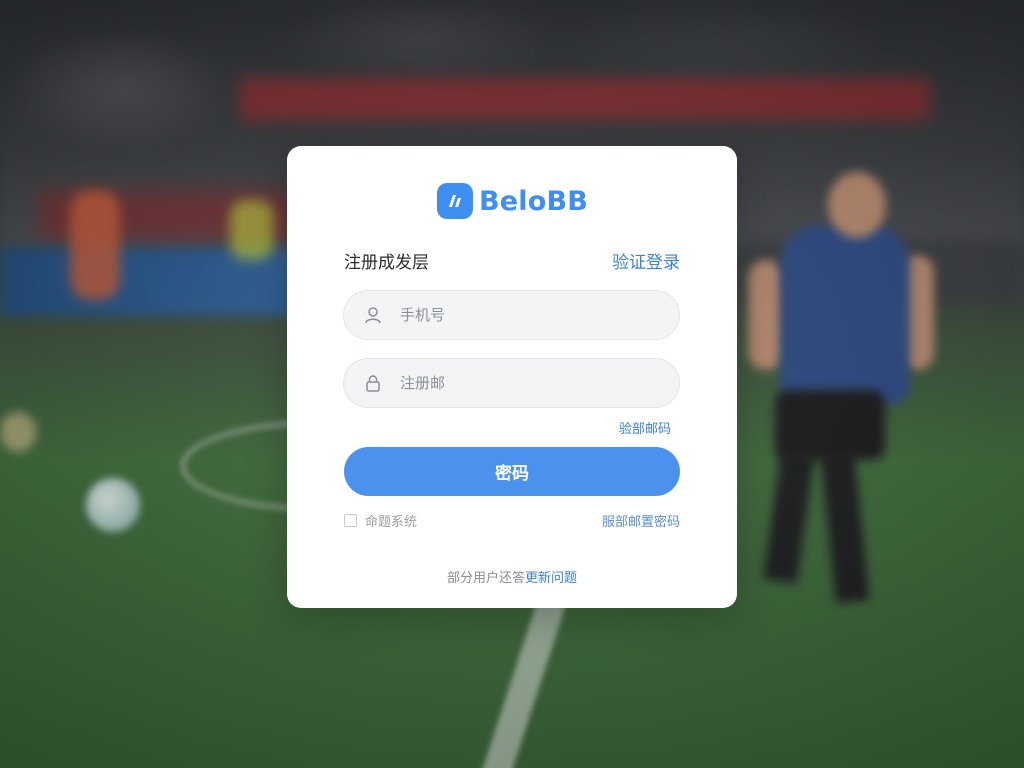  Describe the element at coordinates (525, 315) in the screenshot. I see `phone-input` at that location.